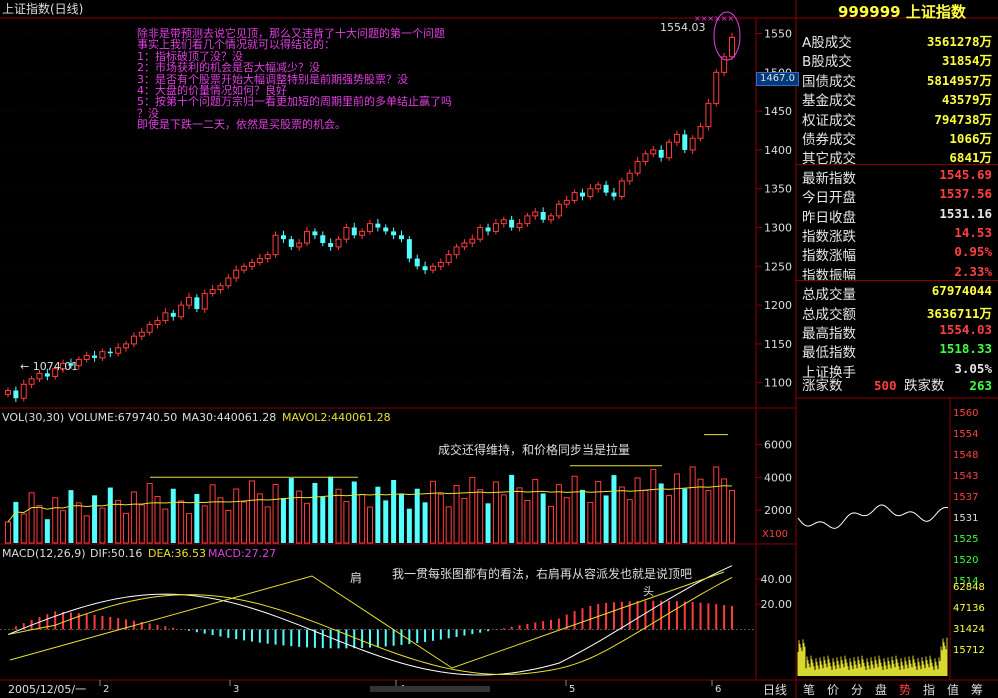 The height and width of the screenshot is (698, 998). What do you see at coordinates (969, 587) in the screenshot?
I see `intraday-vol-tick-0: 62848` at bounding box center [969, 587].